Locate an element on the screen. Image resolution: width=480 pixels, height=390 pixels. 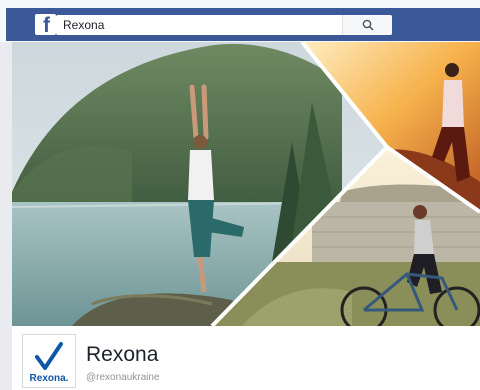
search-input is located at coordinates (199, 25).